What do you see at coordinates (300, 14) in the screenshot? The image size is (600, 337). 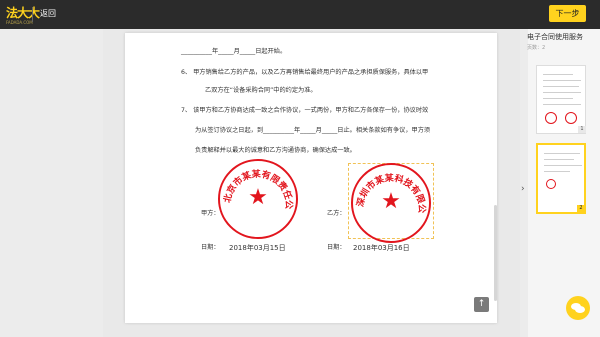 I see `top-bar` at bounding box center [300, 14].